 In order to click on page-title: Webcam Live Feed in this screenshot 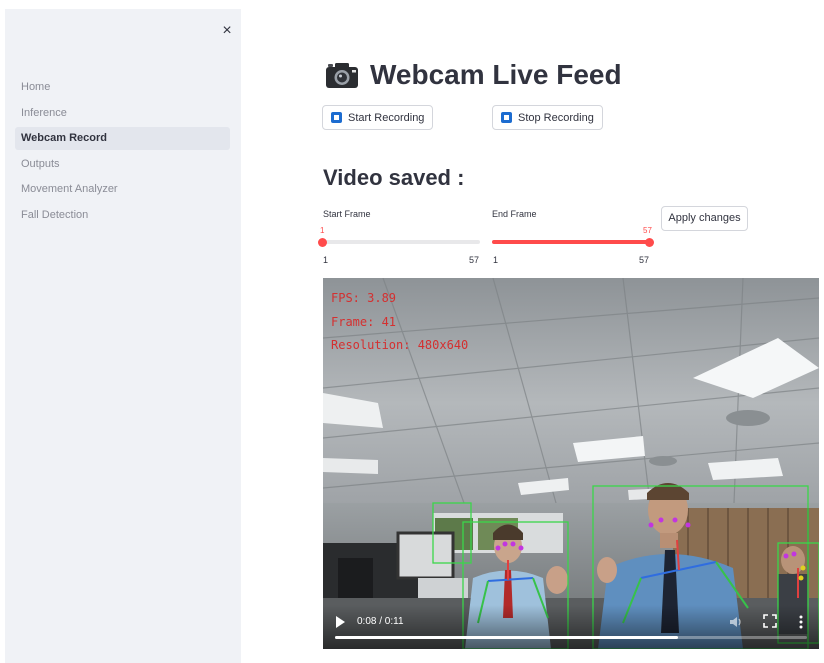, I will do `click(473, 75)`.